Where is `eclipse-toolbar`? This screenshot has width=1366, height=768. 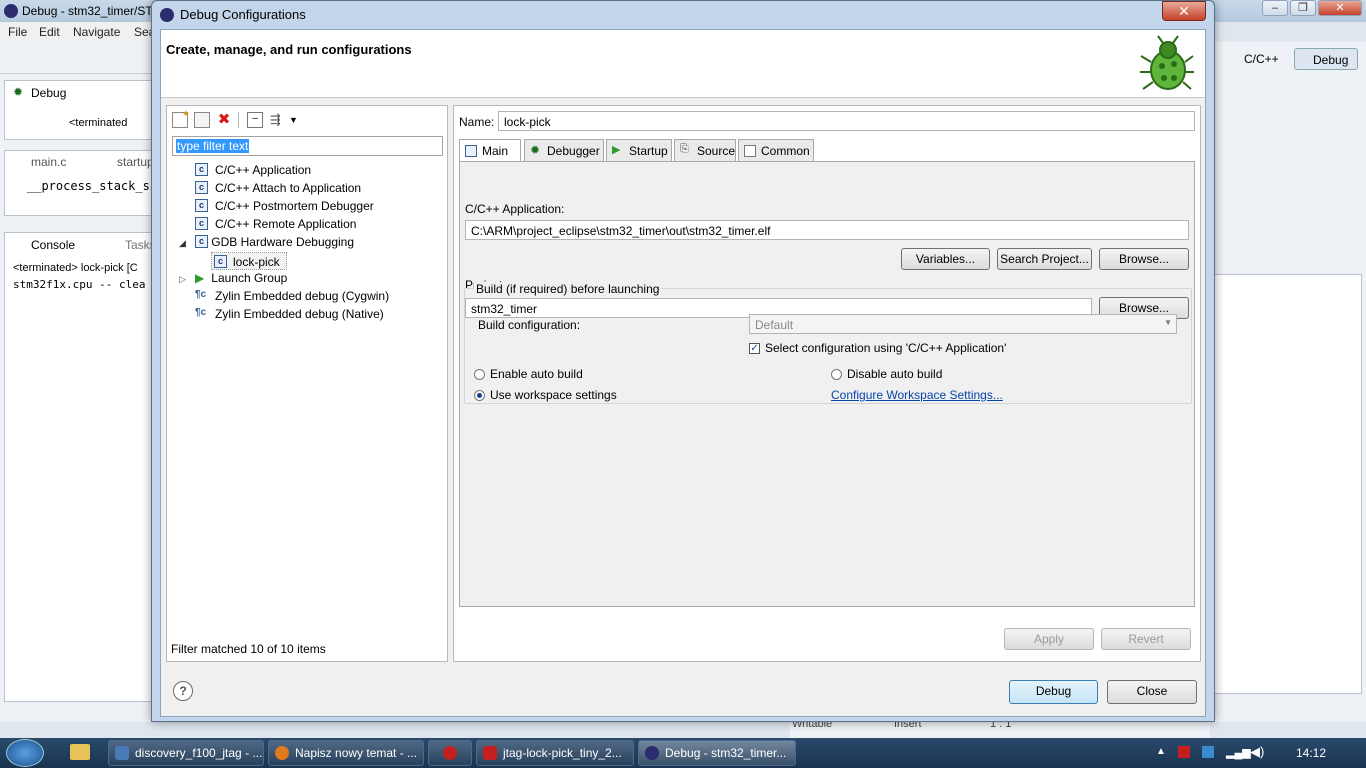
eclipse-toolbar is located at coordinates (77, 58).